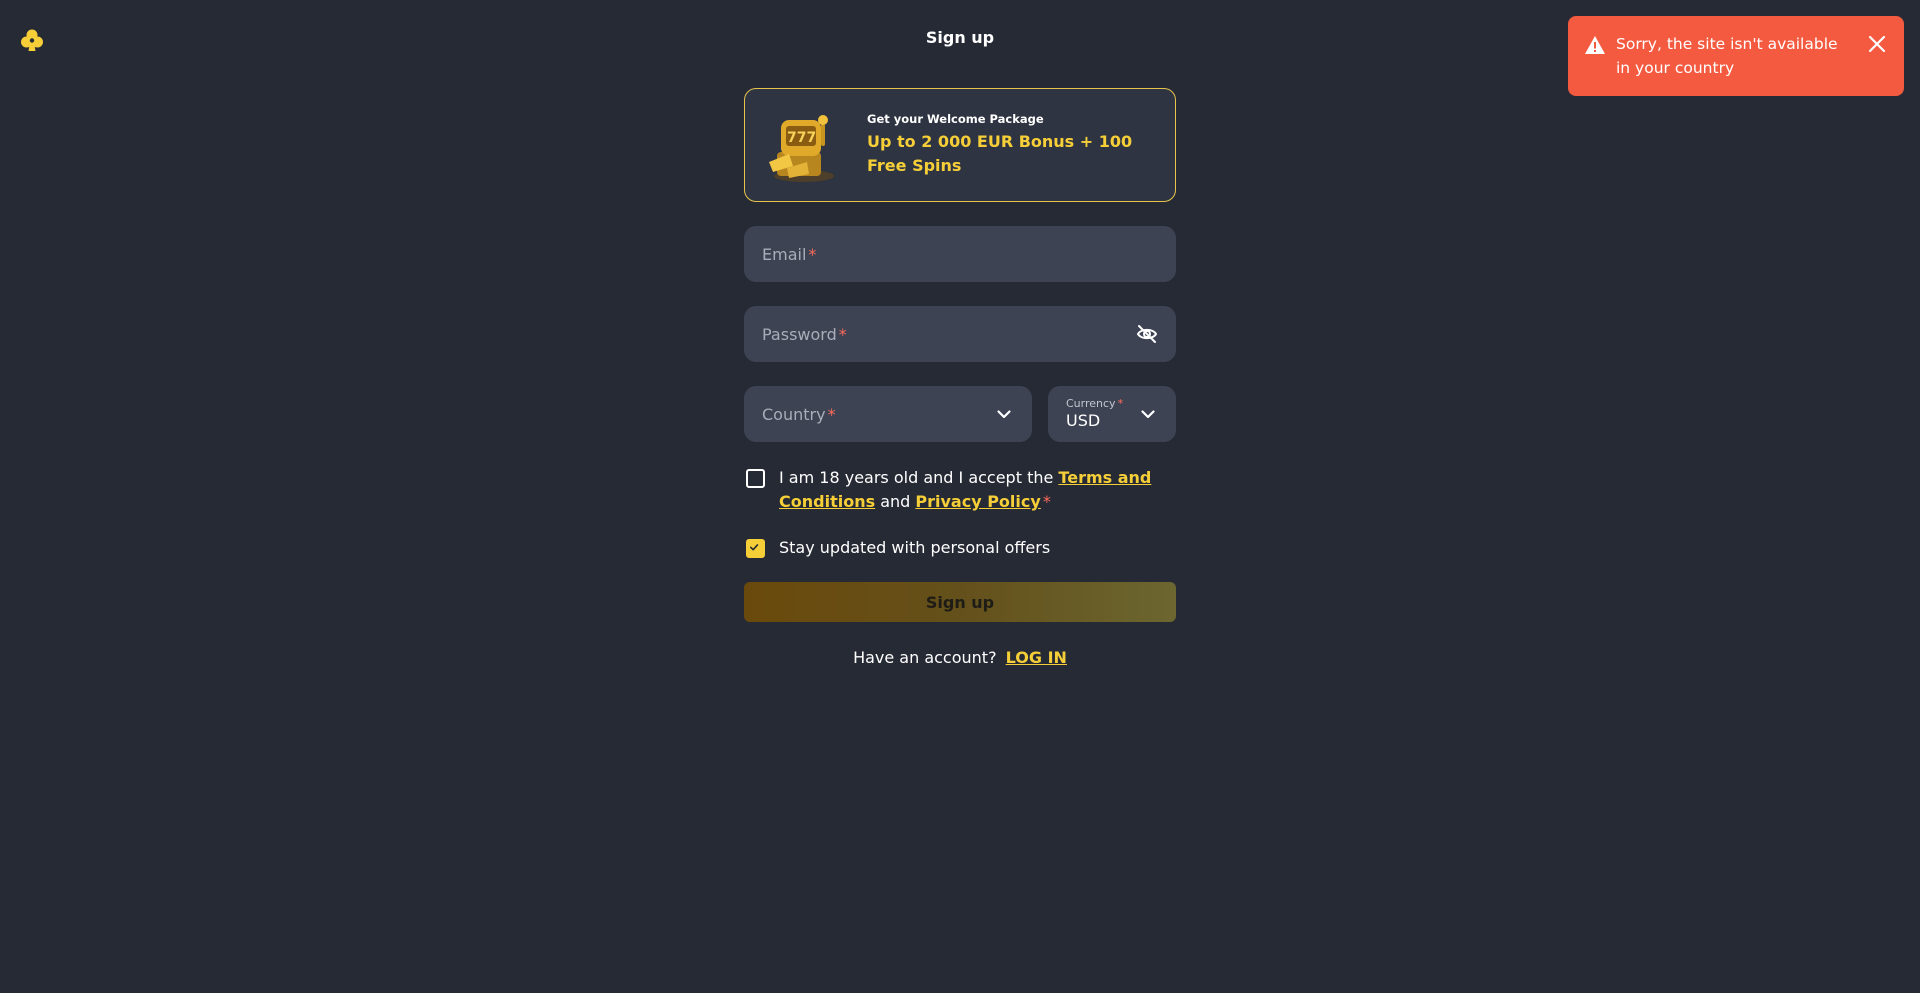 Image resolution: width=1920 pixels, height=993 pixels. I want to click on currency-label: Currency, so click(1091, 403).